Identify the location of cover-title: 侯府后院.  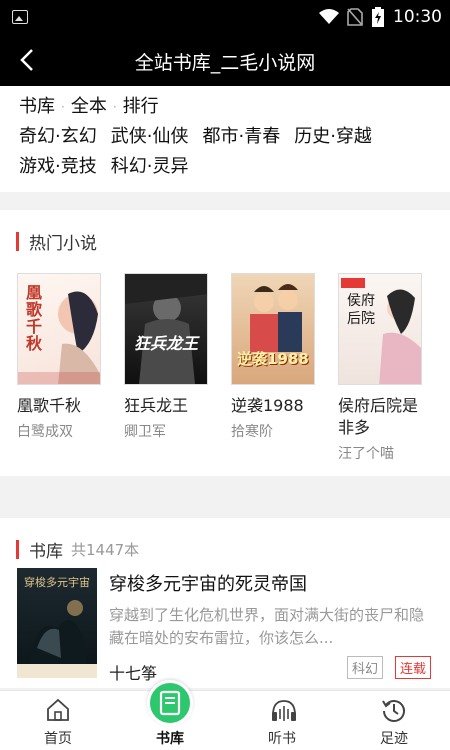
(361, 310).